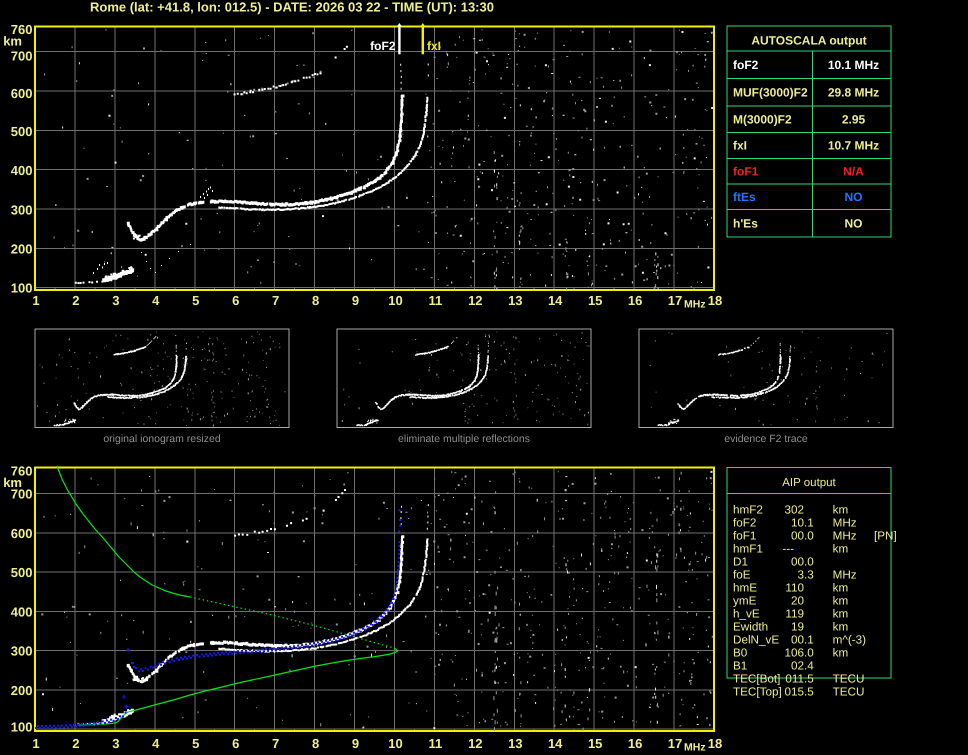 This screenshot has width=968, height=755. I want to click on svg-text: 19, so click(797, 627).